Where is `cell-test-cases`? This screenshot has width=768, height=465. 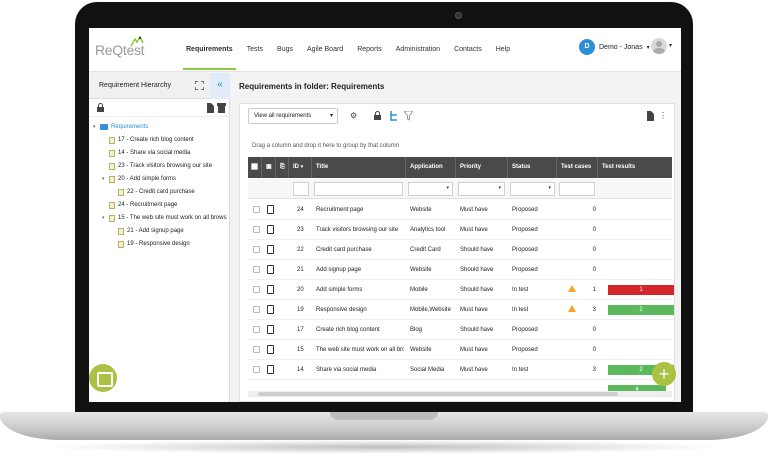
cell-test-cases is located at coordinates (587, 390).